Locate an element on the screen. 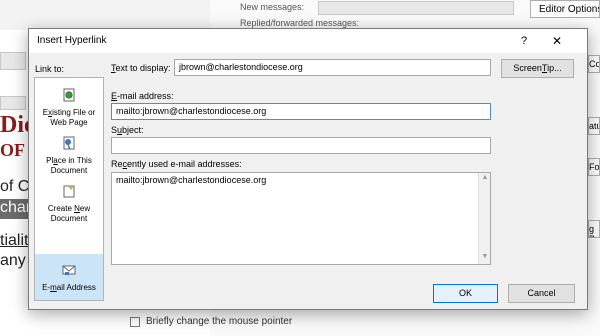 Image resolution: width=600 pixels, height=336 pixels. background-clip-1: Correc is located at coordinates (594, 64).